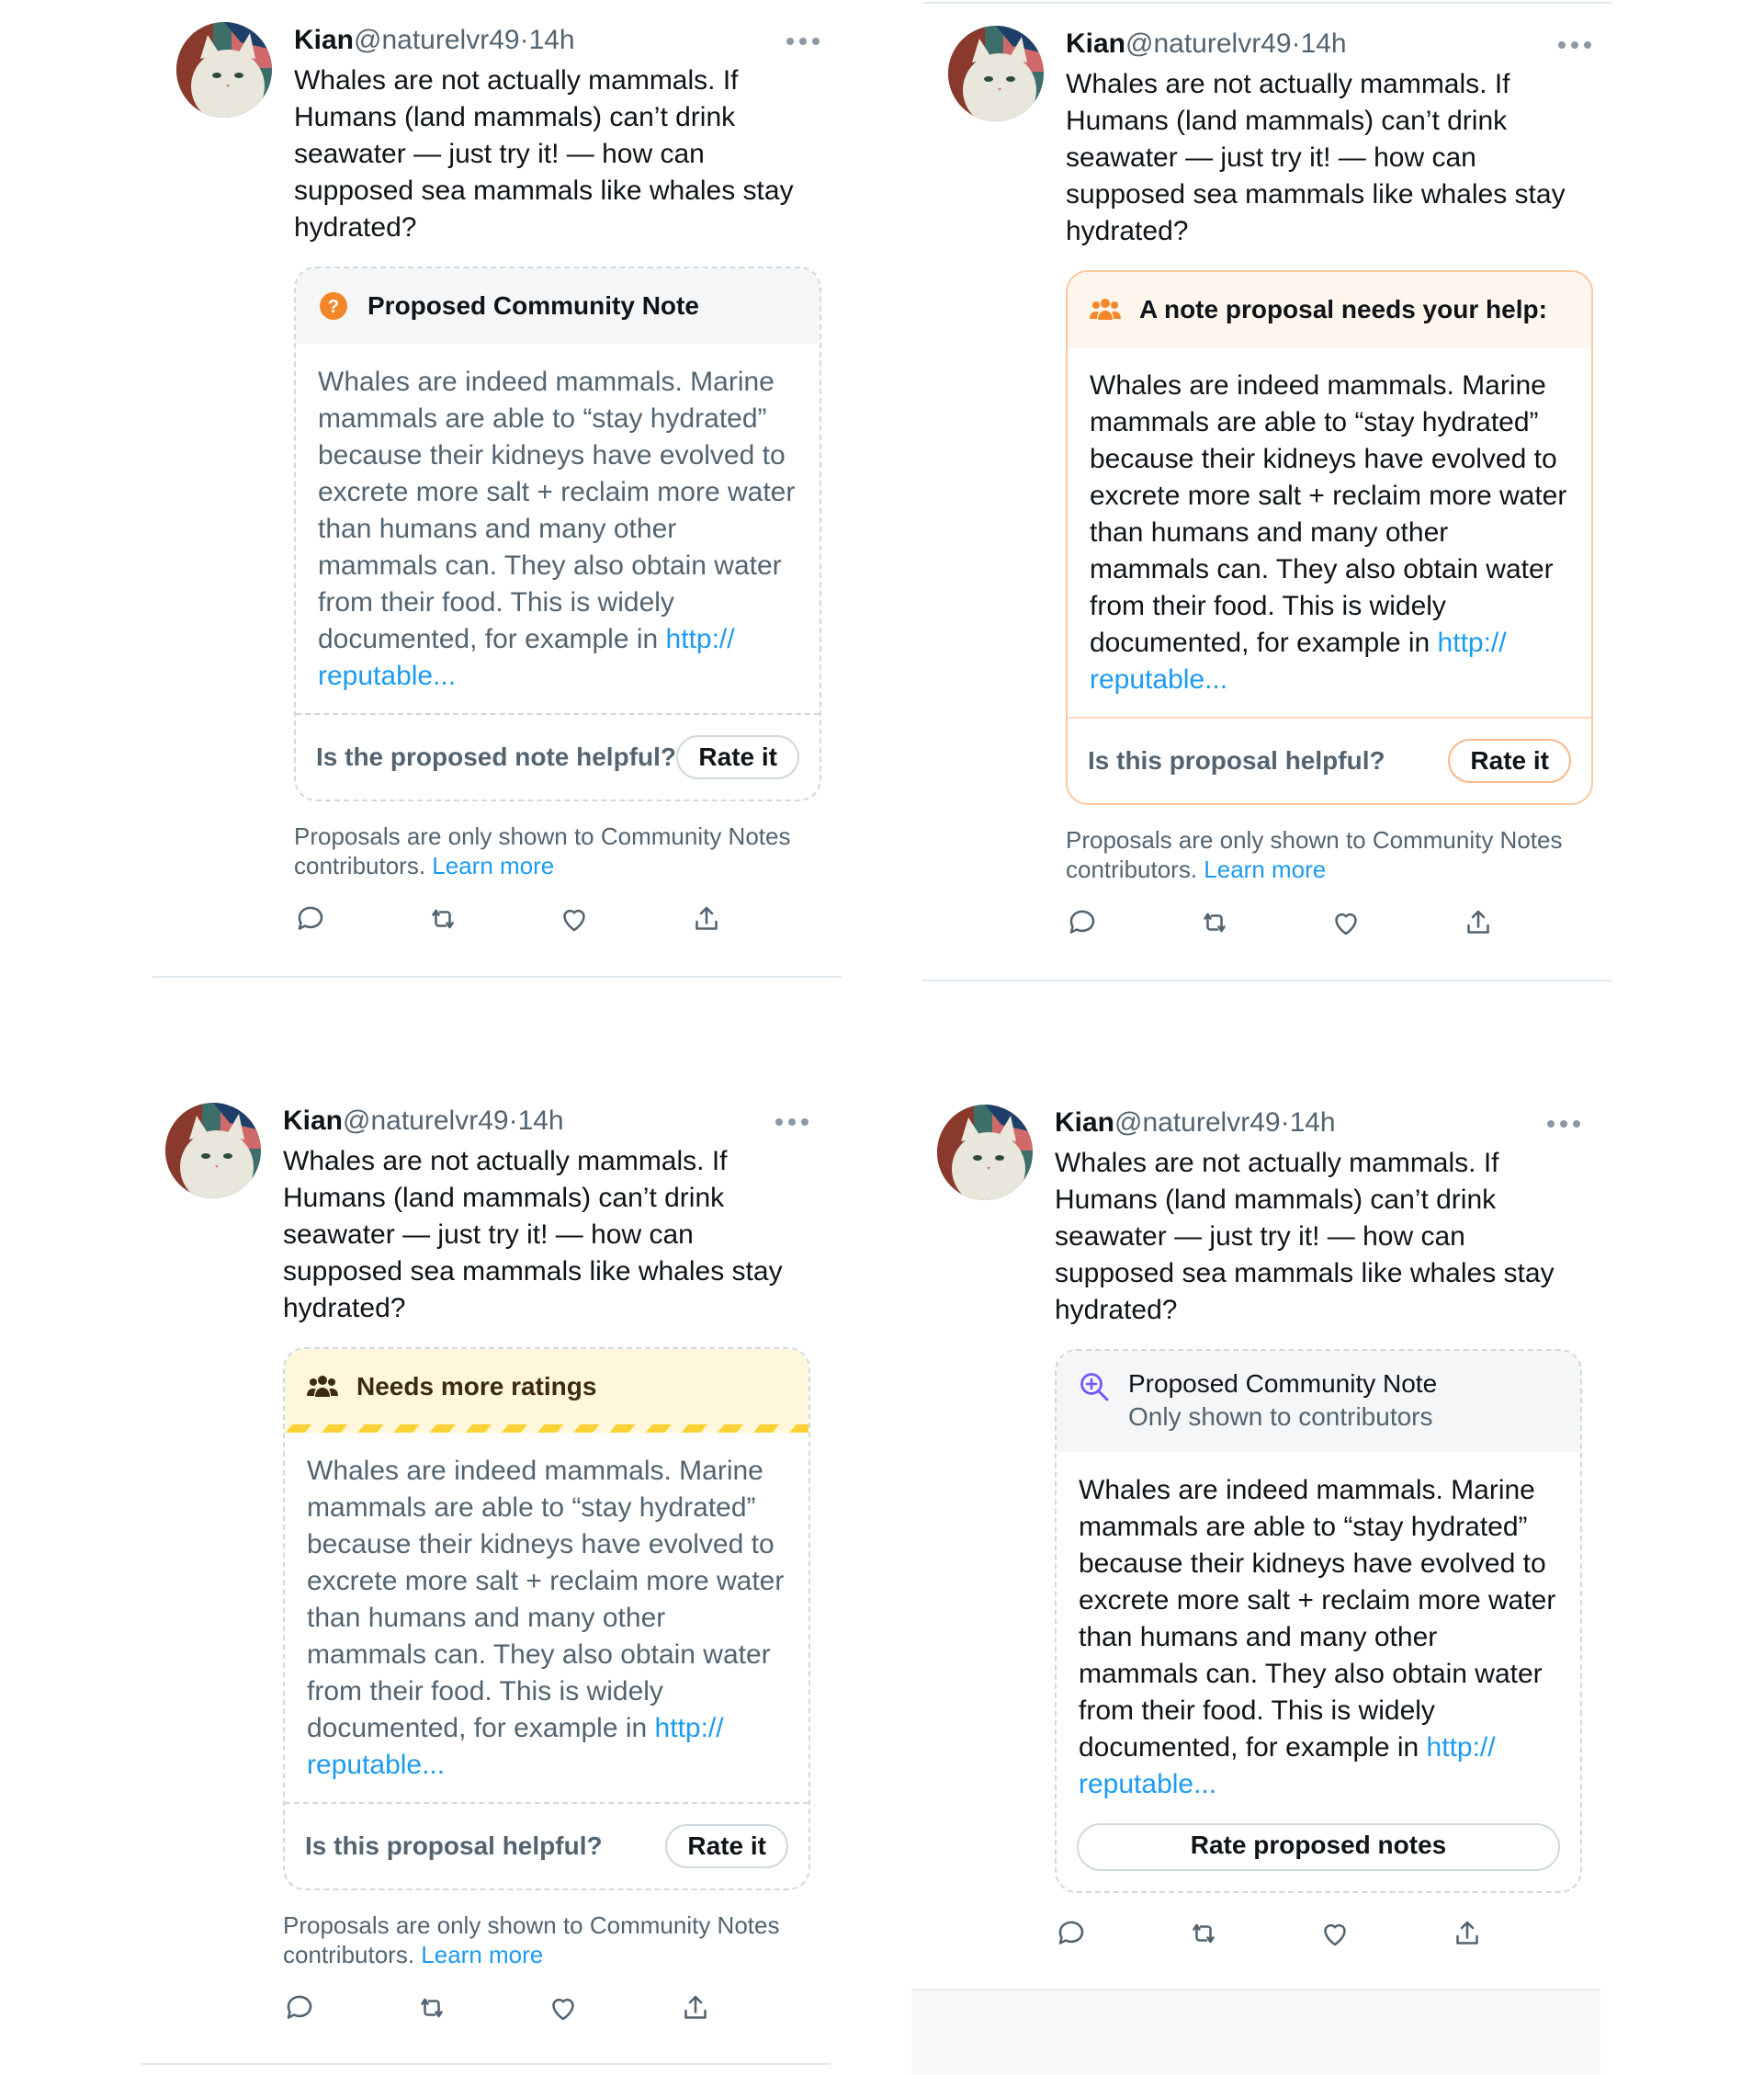 The height and width of the screenshot is (2075, 1764). Describe the element at coordinates (1319, 1847) in the screenshot. I see `rate-proposed-notes-button: Rate proposed notes` at that location.